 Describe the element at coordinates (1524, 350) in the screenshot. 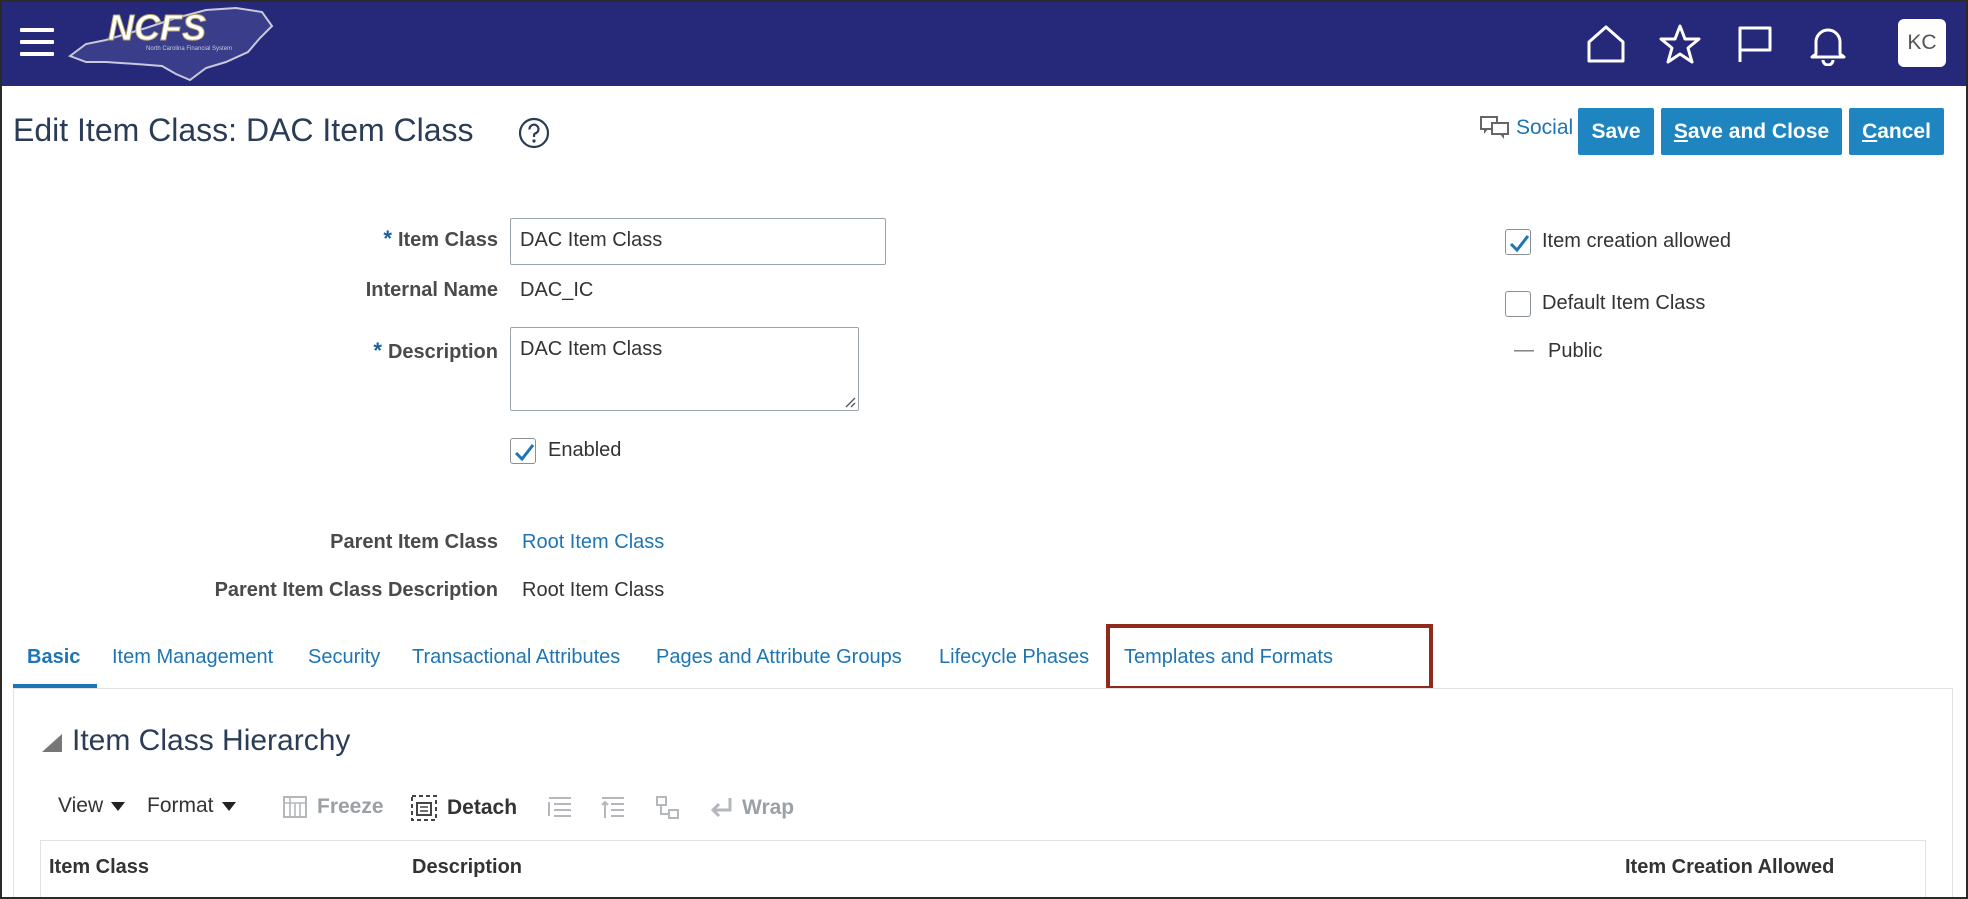

I see `public-indicator: —` at that location.